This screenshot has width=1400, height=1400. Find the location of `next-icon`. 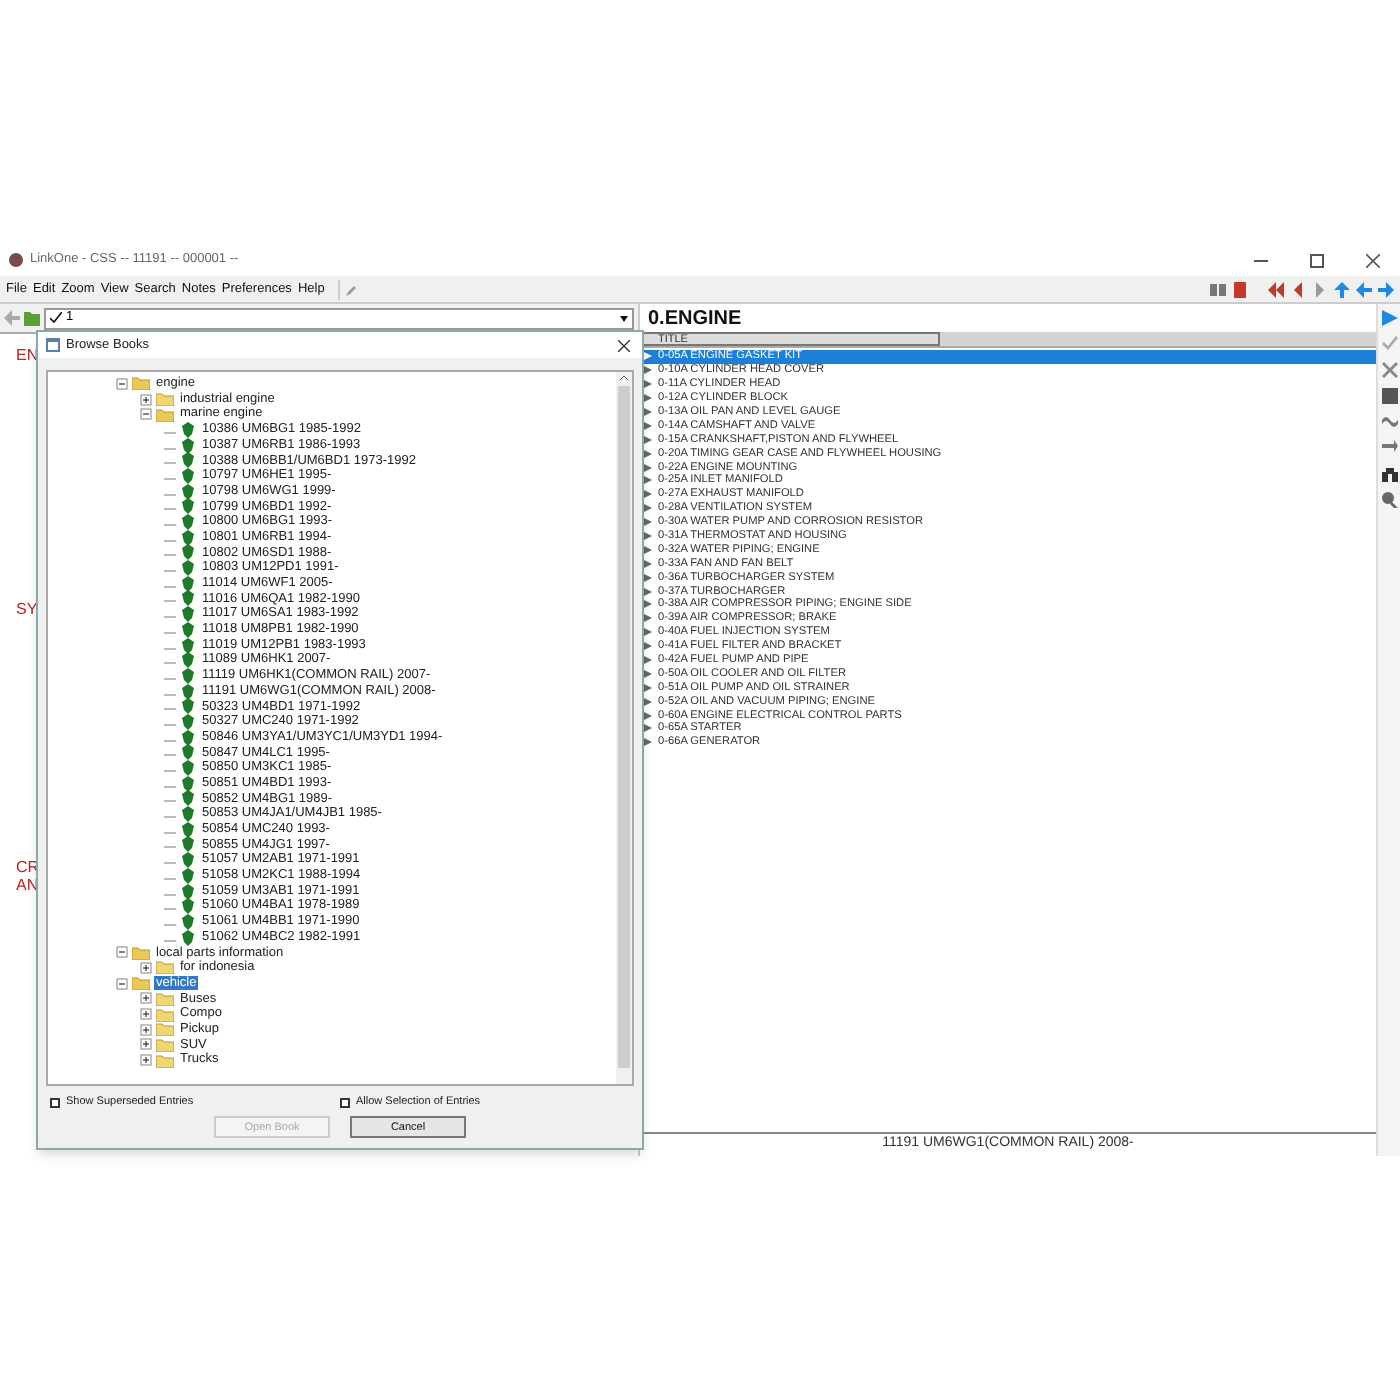

next-icon is located at coordinates (1320, 289).